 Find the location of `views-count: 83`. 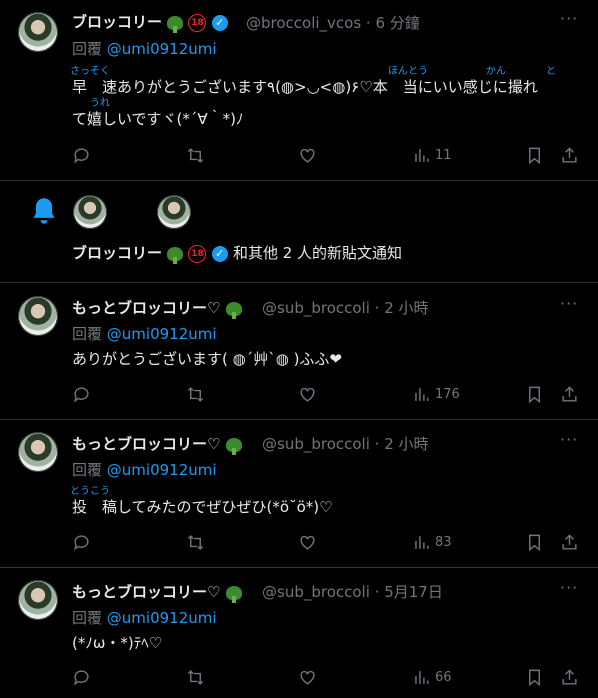

views-count: 83 is located at coordinates (443, 542).